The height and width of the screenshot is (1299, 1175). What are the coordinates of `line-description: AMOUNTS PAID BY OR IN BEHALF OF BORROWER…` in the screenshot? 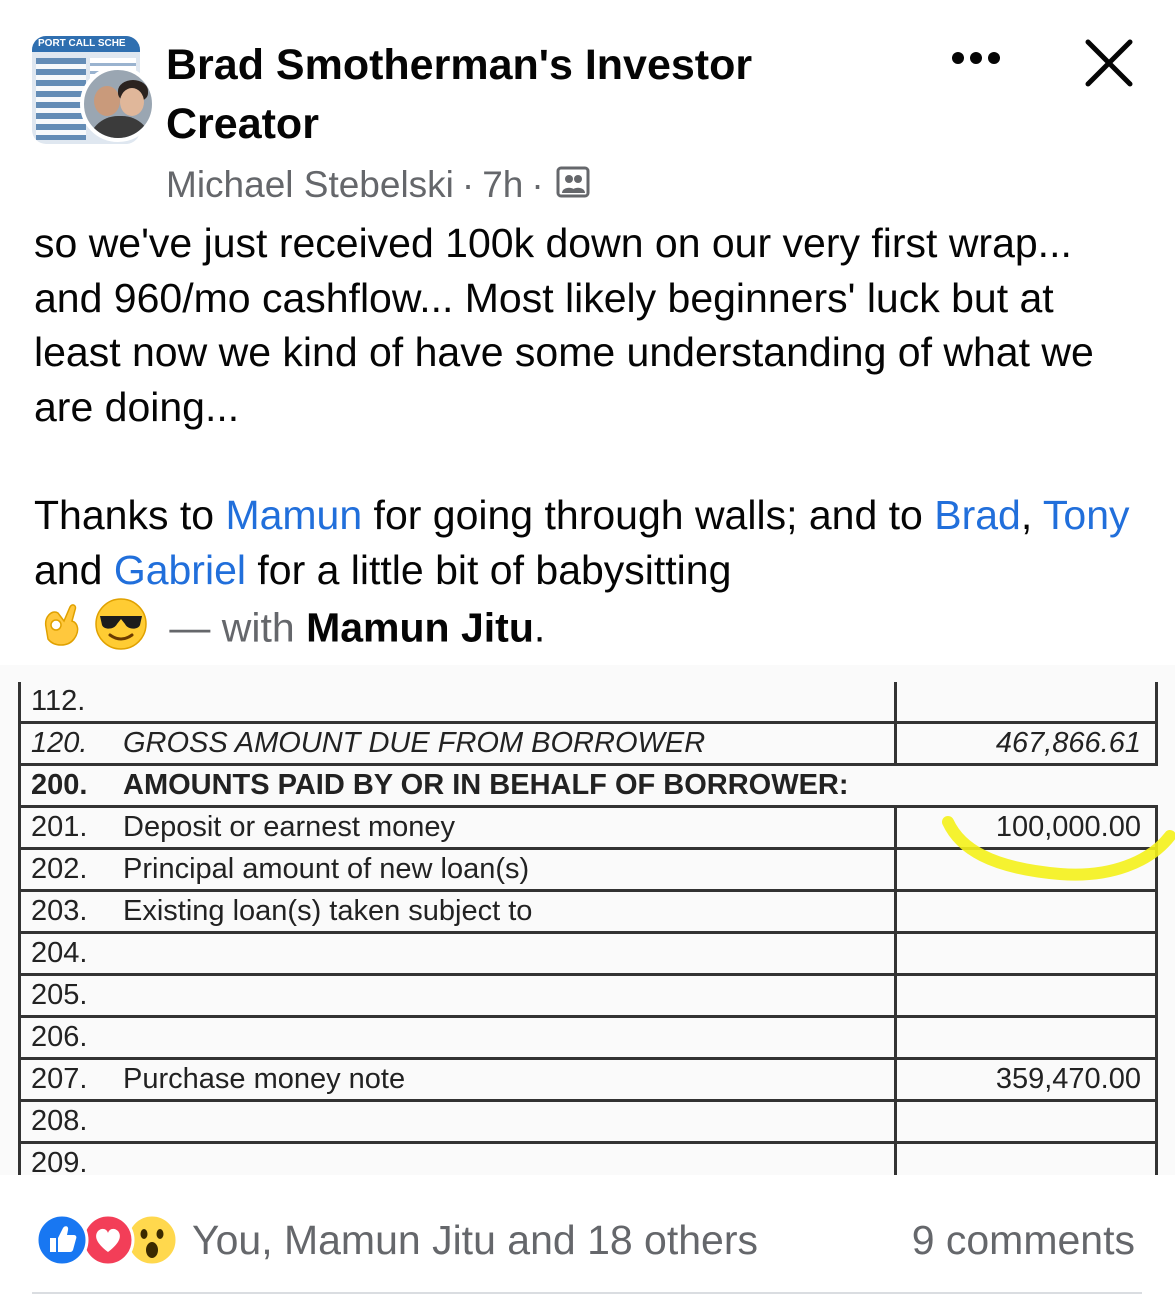 It's located at (638, 786).